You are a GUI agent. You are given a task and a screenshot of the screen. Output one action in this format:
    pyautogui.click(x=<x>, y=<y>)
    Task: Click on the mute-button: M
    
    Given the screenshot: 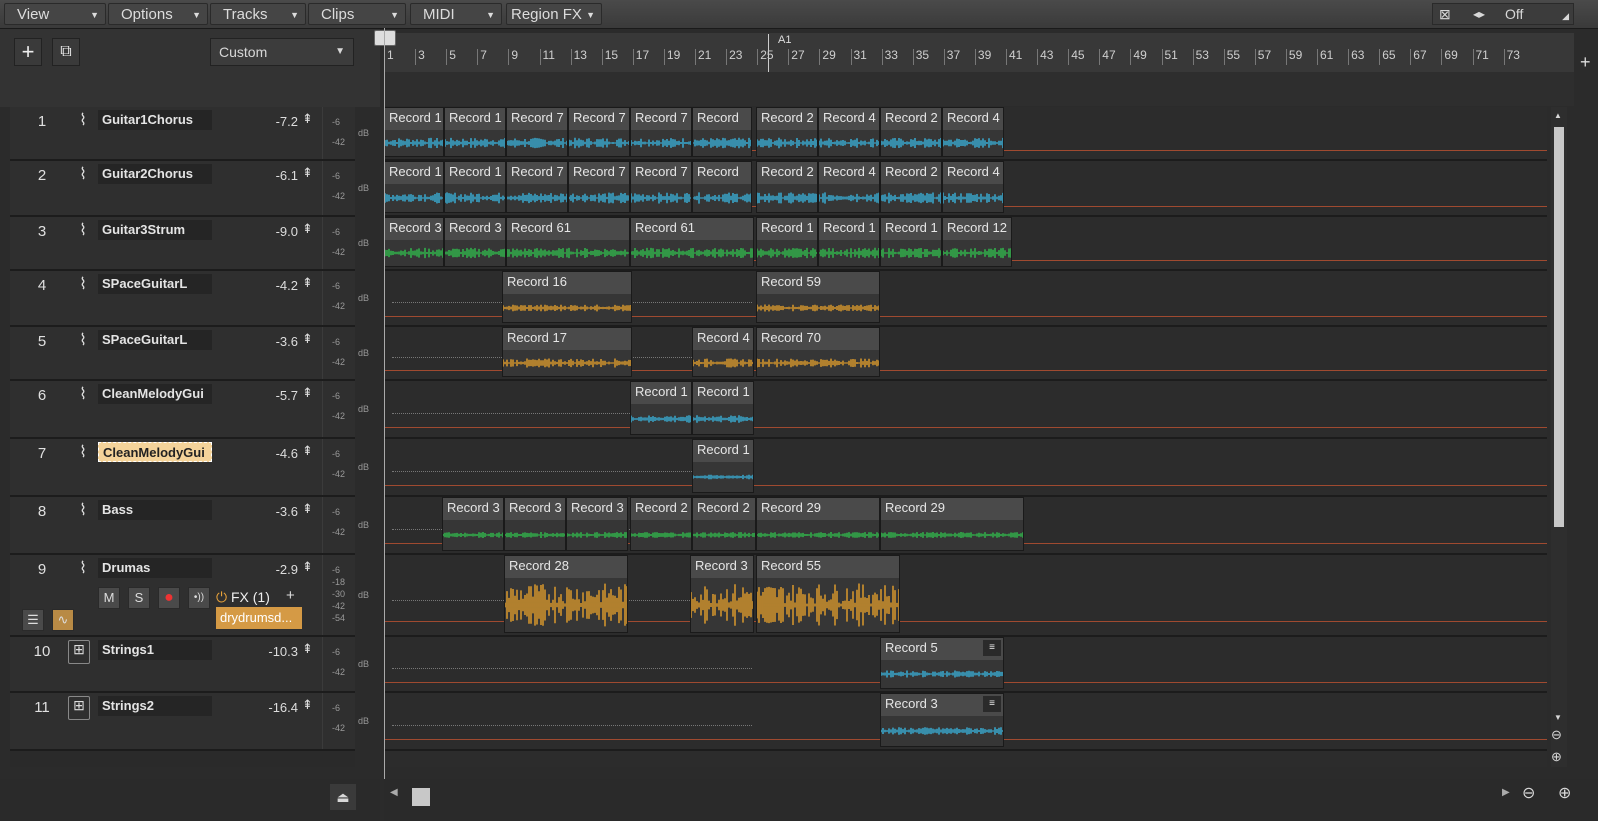 What is the action you would take?
    pyautogui.click(x=109, y=598)
    